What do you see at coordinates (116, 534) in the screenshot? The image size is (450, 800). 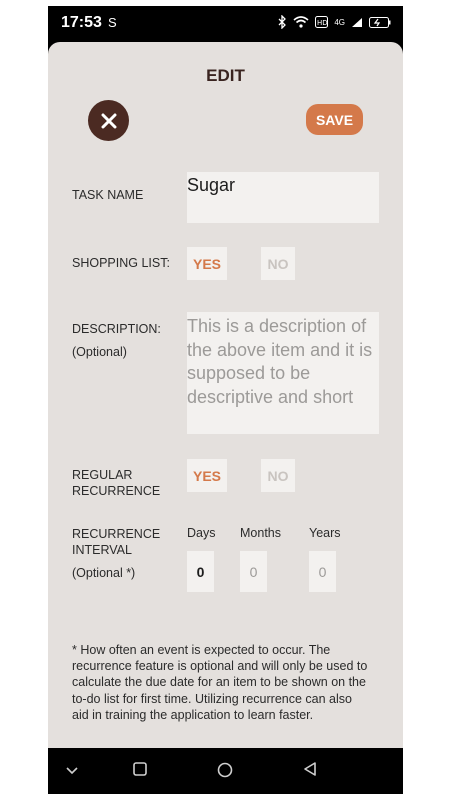 I see `interval-label-line1: RECURRENCE` at bounding box center [116, 534].